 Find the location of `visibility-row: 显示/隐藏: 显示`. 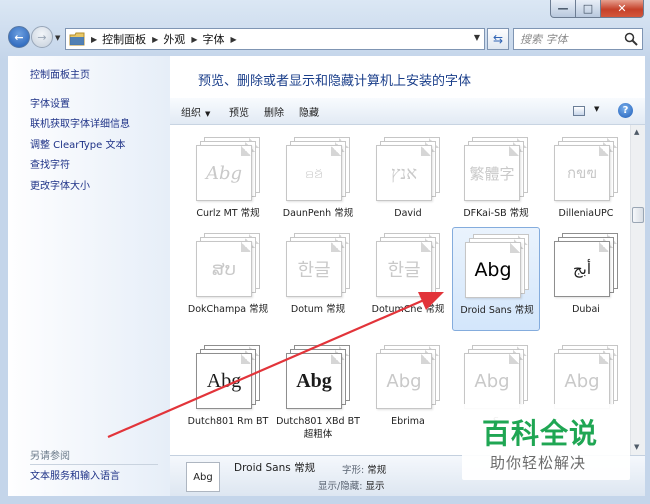

visibility-row: 显示/隐藏: 显示 is located at coordinates (351, 485).